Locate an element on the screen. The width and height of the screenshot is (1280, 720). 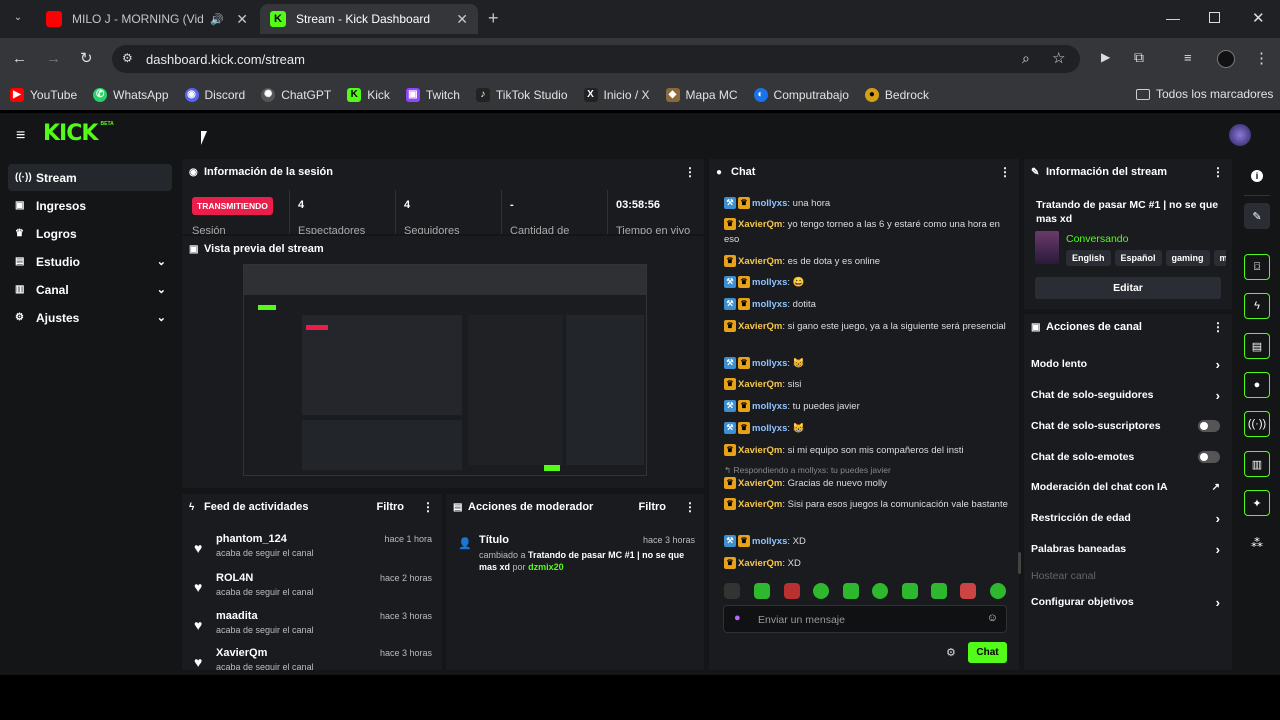
connections-icon: ⁂ is located at coordinates (1257, 543).